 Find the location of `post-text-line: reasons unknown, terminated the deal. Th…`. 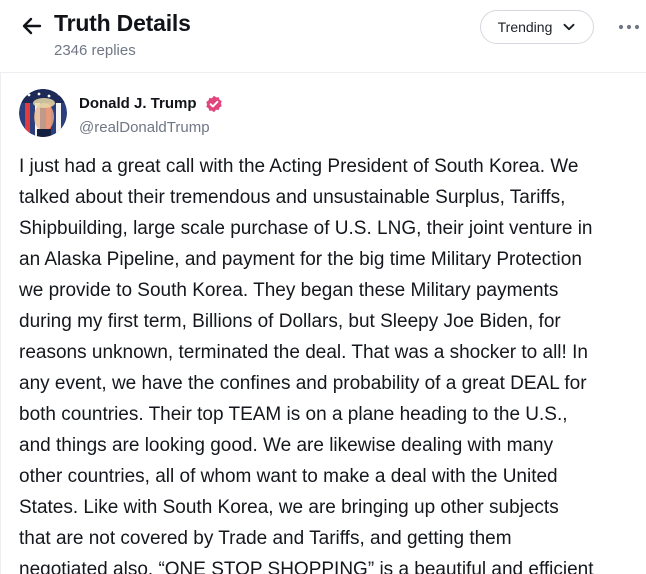

post-text-line: reasons unknown, terminated the deal. Th… is located at coordinates (303, 352).